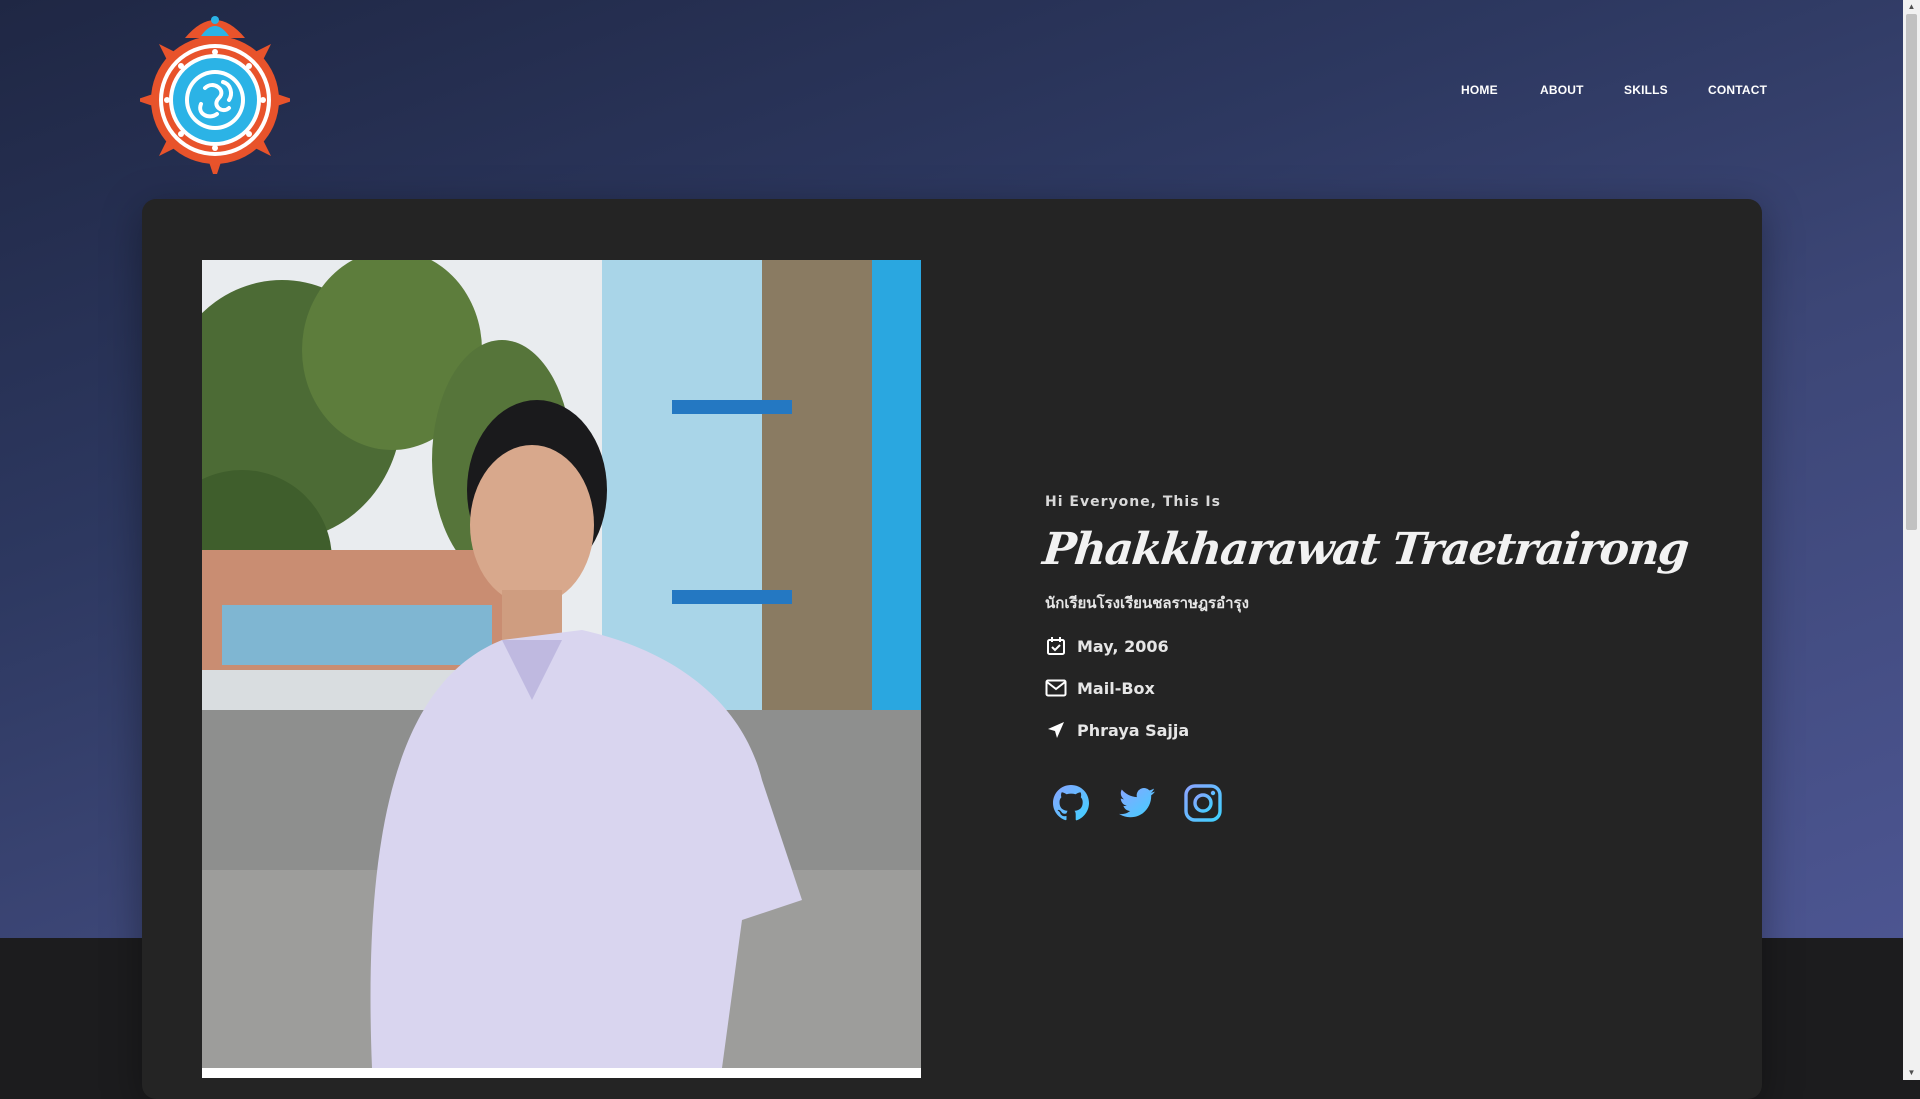 This screenshot has height=1099, width=1920. What do you see at coordinates (1056, 646) in the screenshot?
I see `calendar-check-icon` at bounding box center [1056, 646].